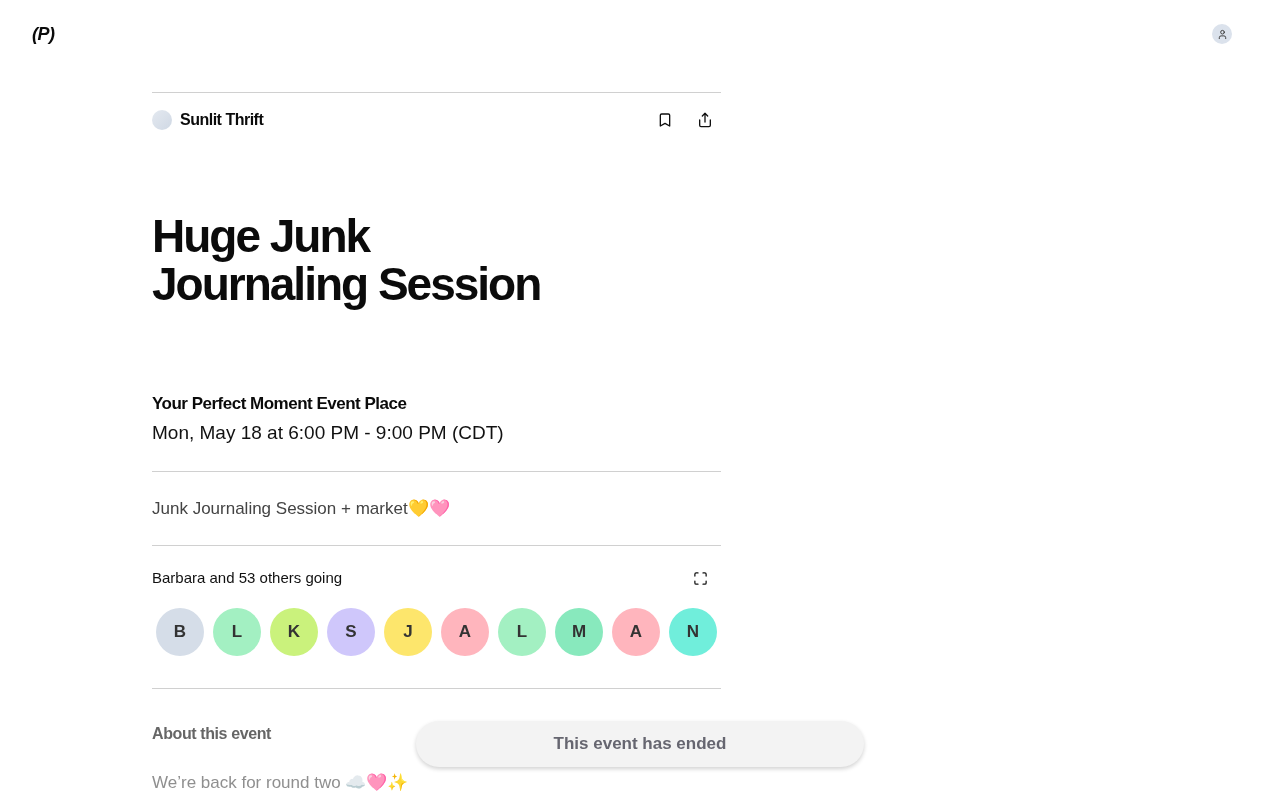  What do you see at coordinates (301, 509) in the screenshot?
I see `event-summary: Junk Journaling Session + market💛🩷` at bounding box center [301, 509].